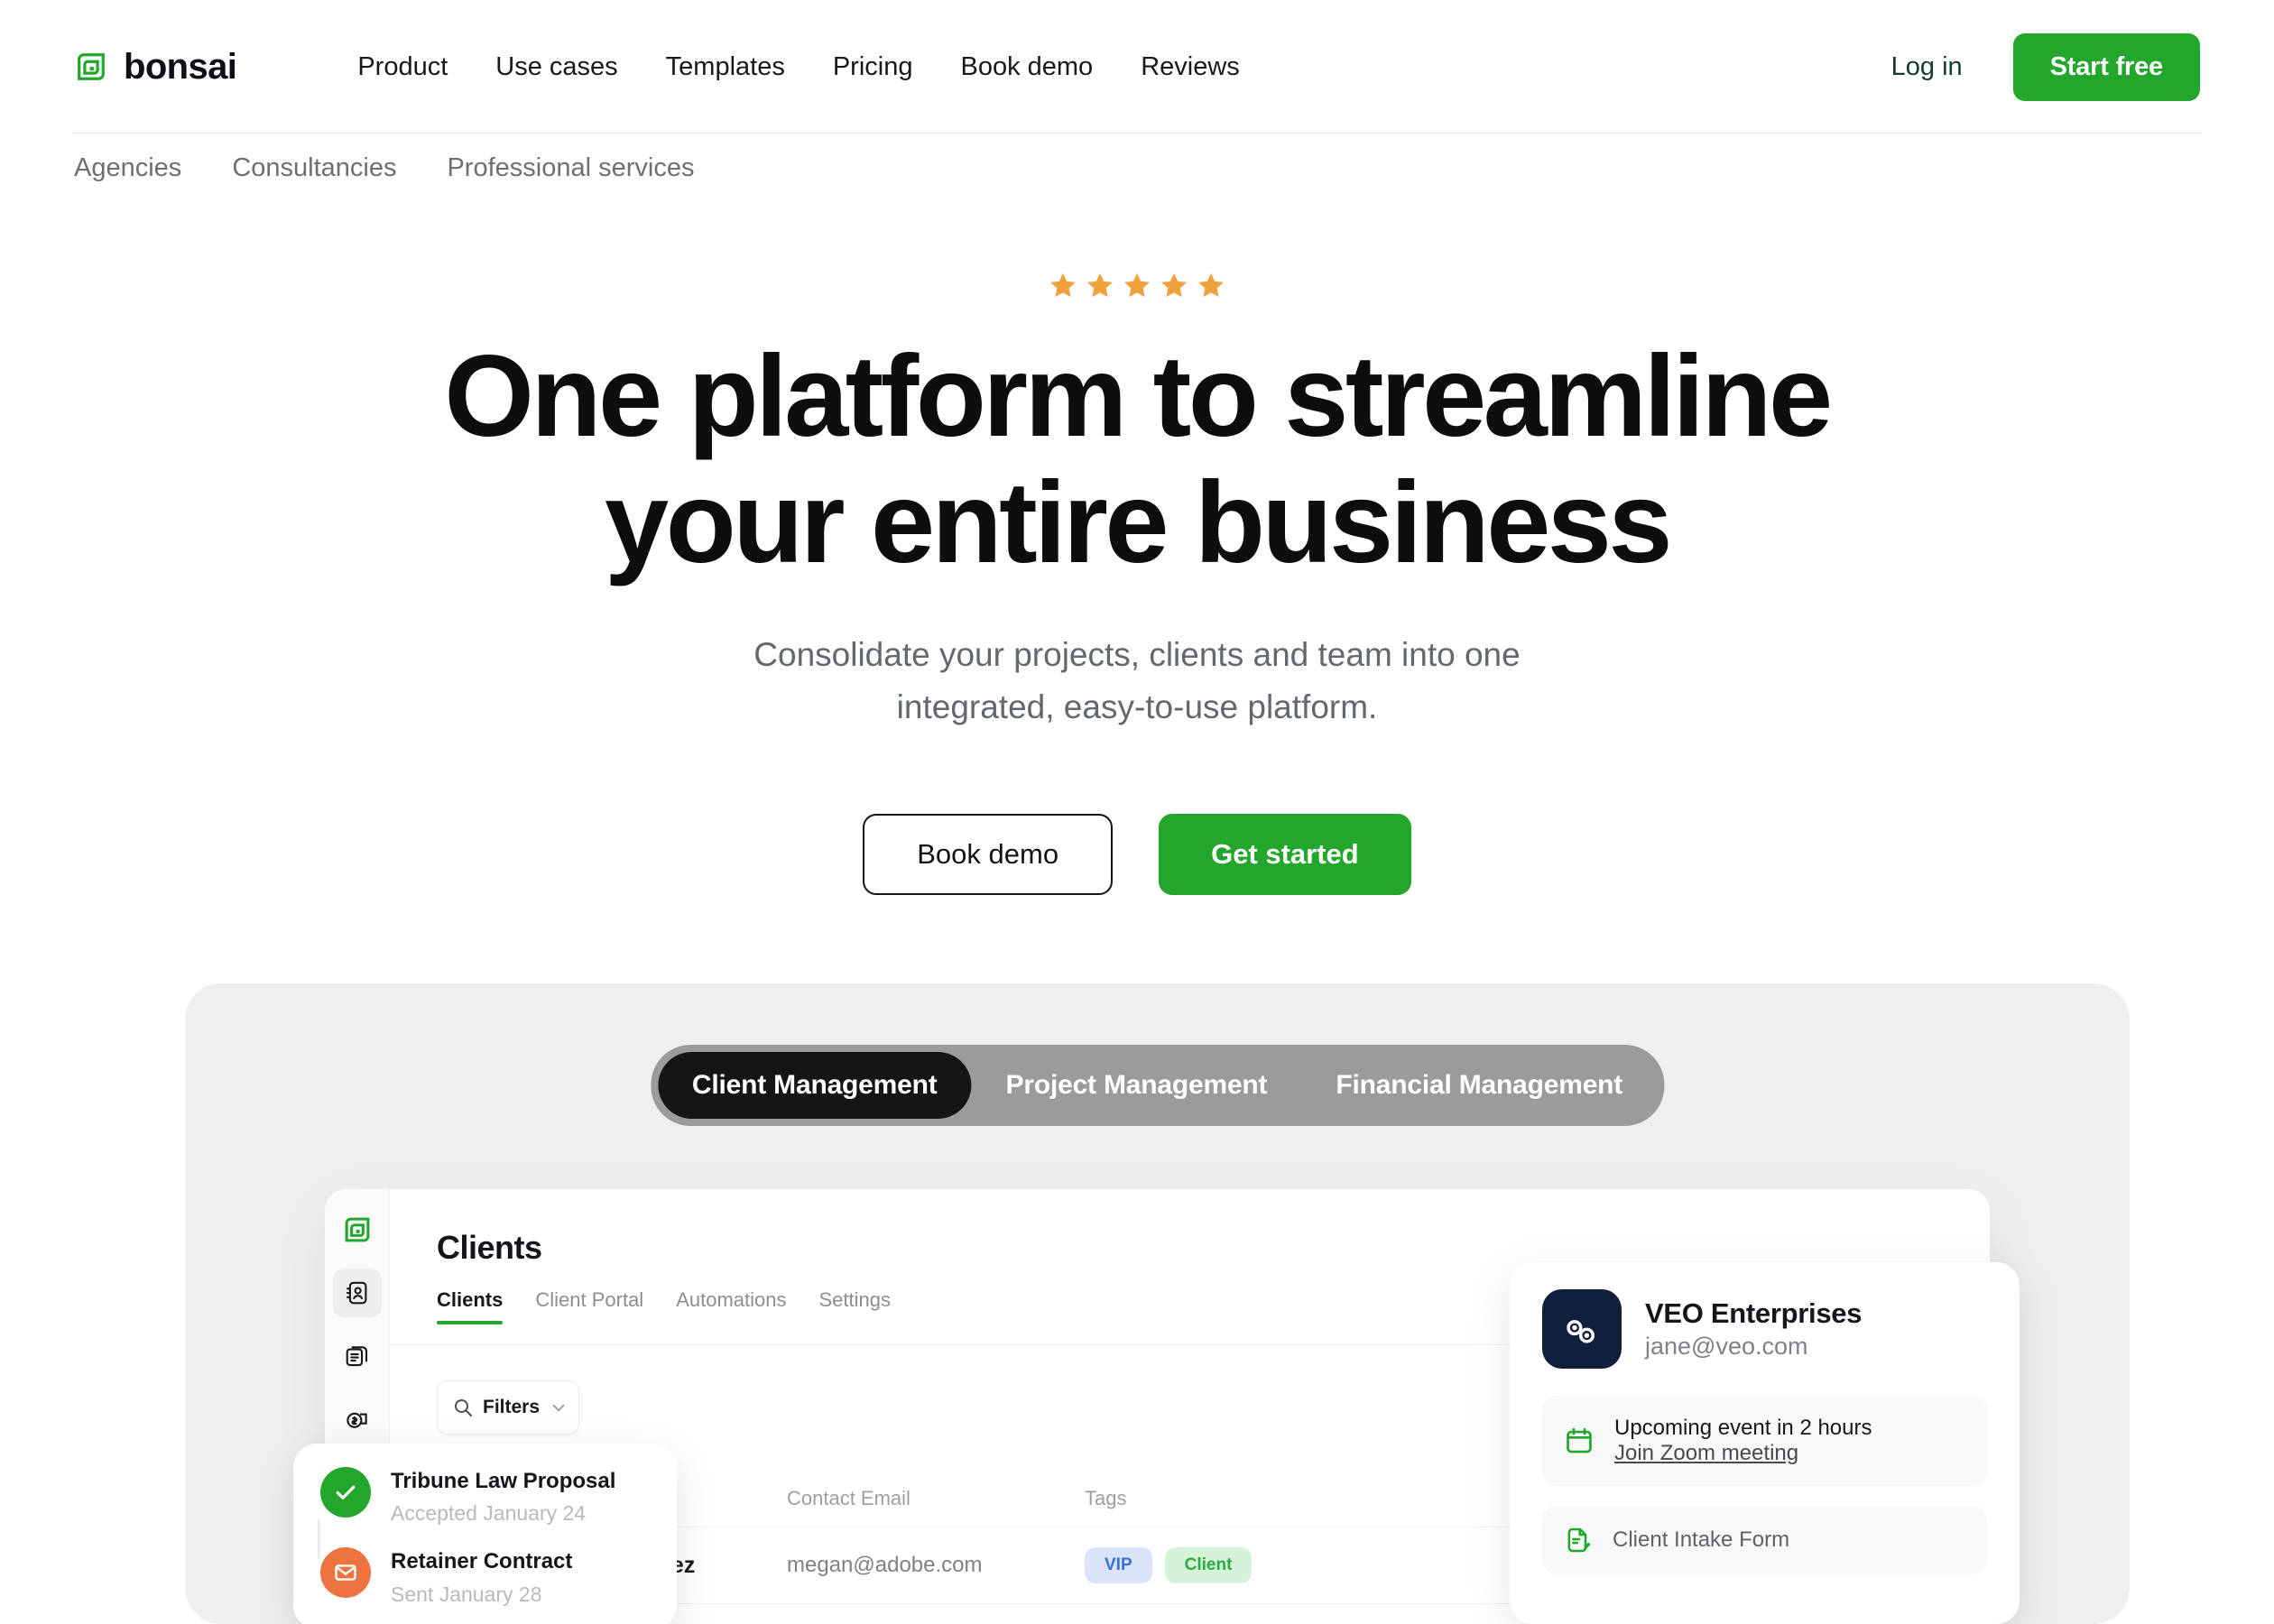 Image resolution: width=2274 pixels, height=1624 pixels. Describe the element at coordinates (815, 1086) in the screenshot. I see `tab-client-management: Client Management` at that location.